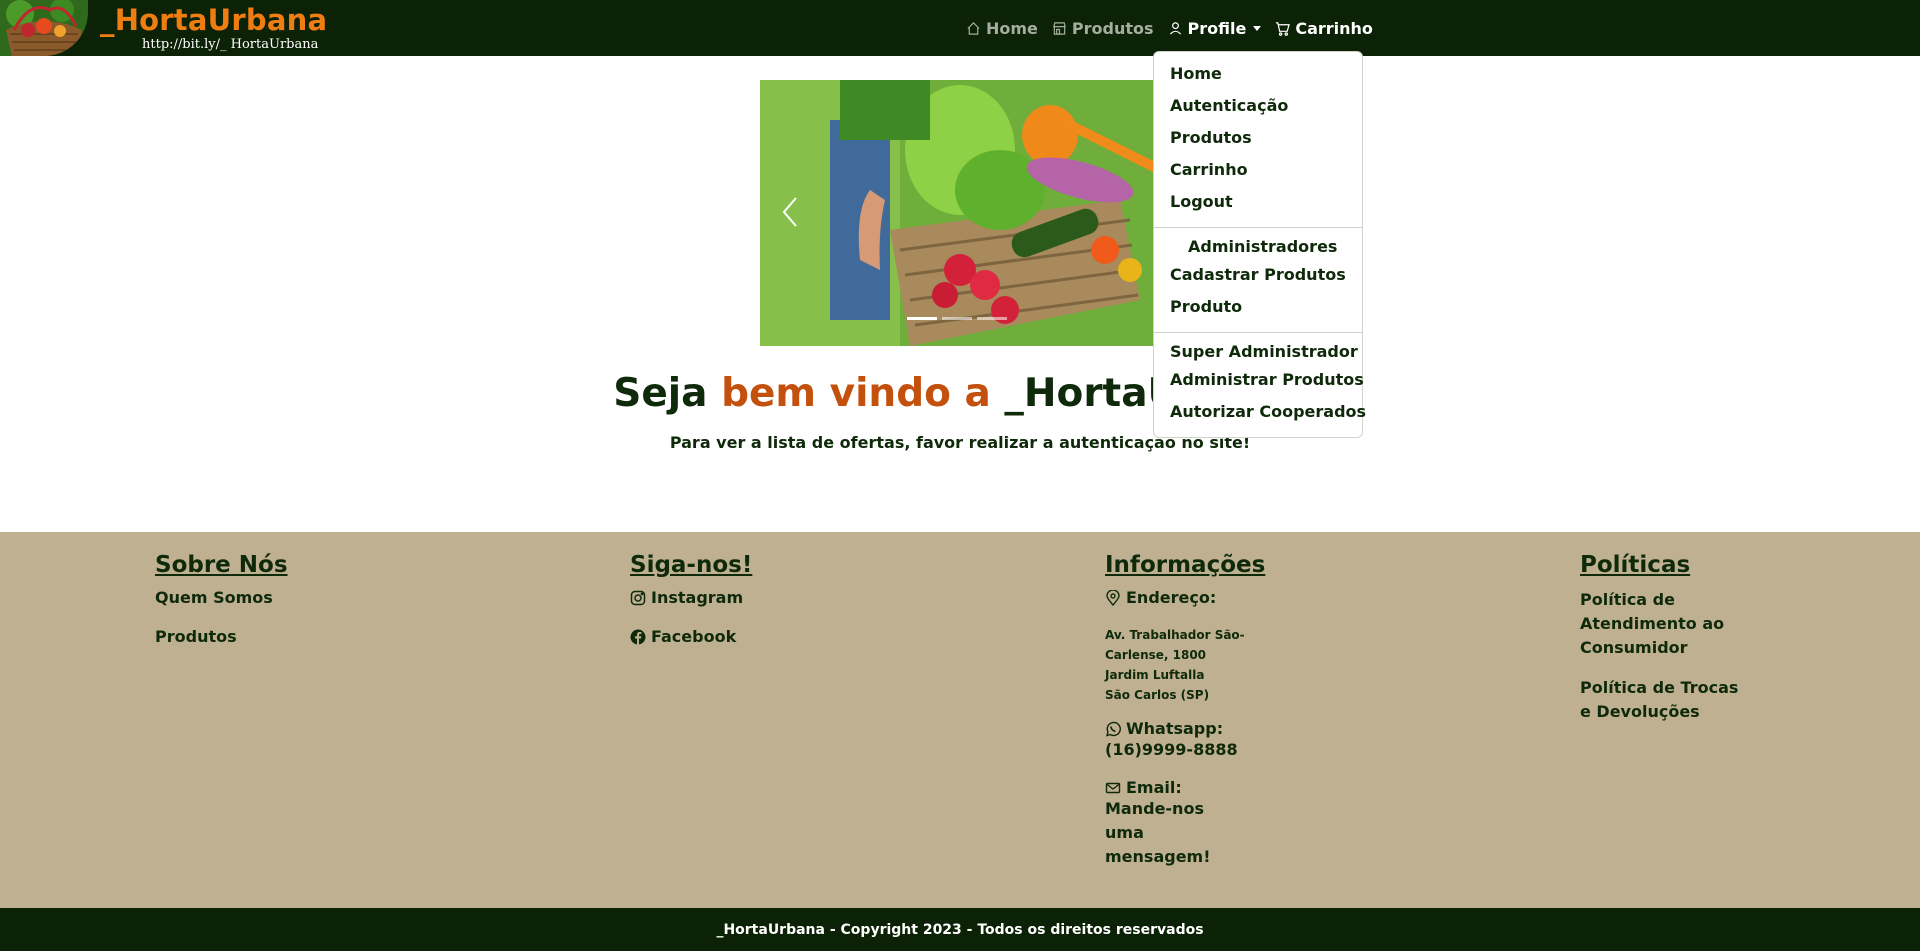  What do you see at coordinates (1171, 597) in the screenshot?
I see `footer-endereco-text: Endereço:` at bounding box center [1171, 597].